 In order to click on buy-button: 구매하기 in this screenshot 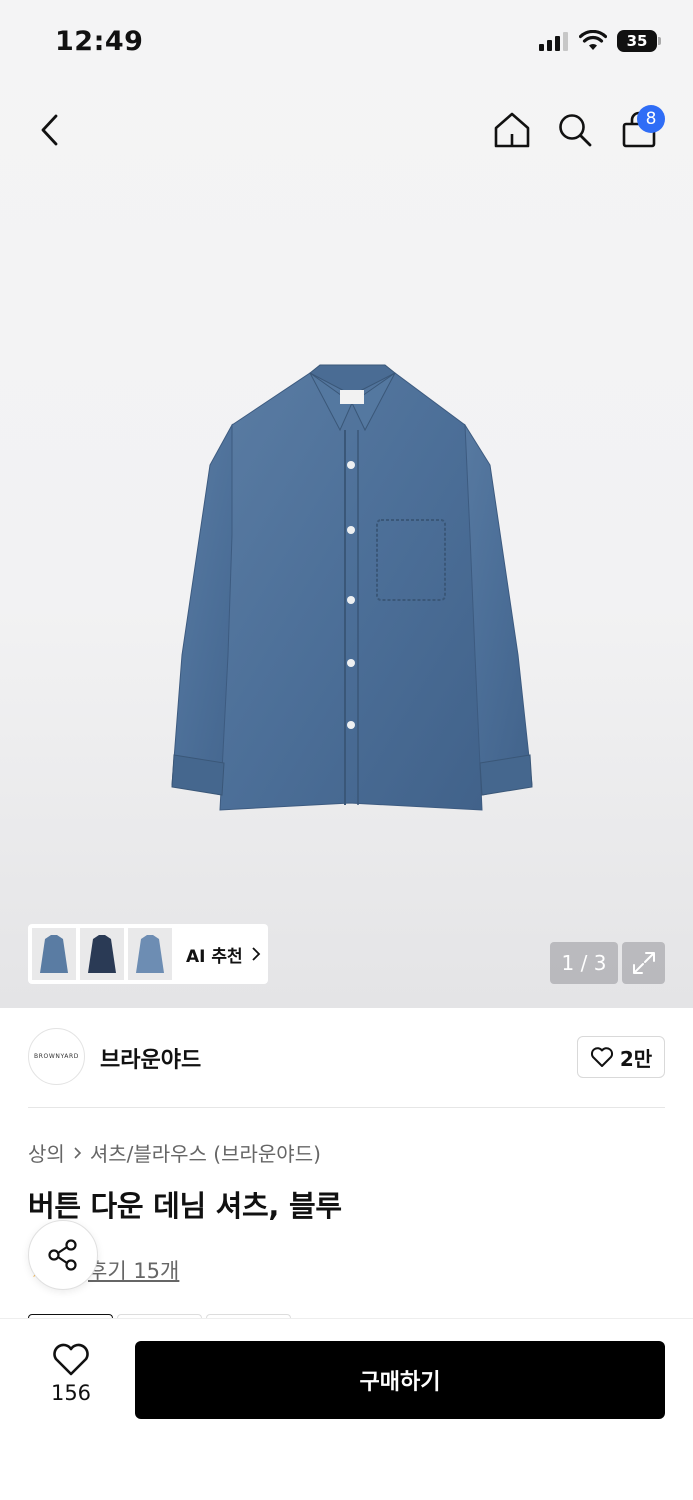, I will do `click(400, 1380)`.